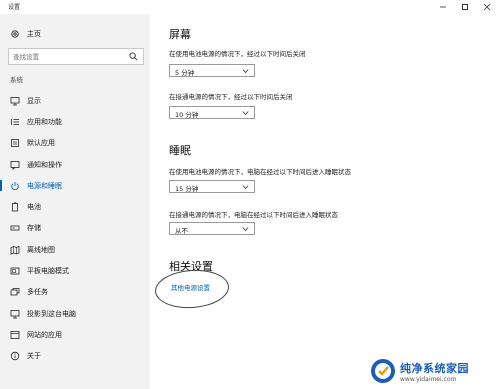 This screenshot has width=500, height=389. What do you see at coordinates (34, 207) in the screenshot?
I see `sidebar-item-label: 电池` at bounding box center [34, 207].